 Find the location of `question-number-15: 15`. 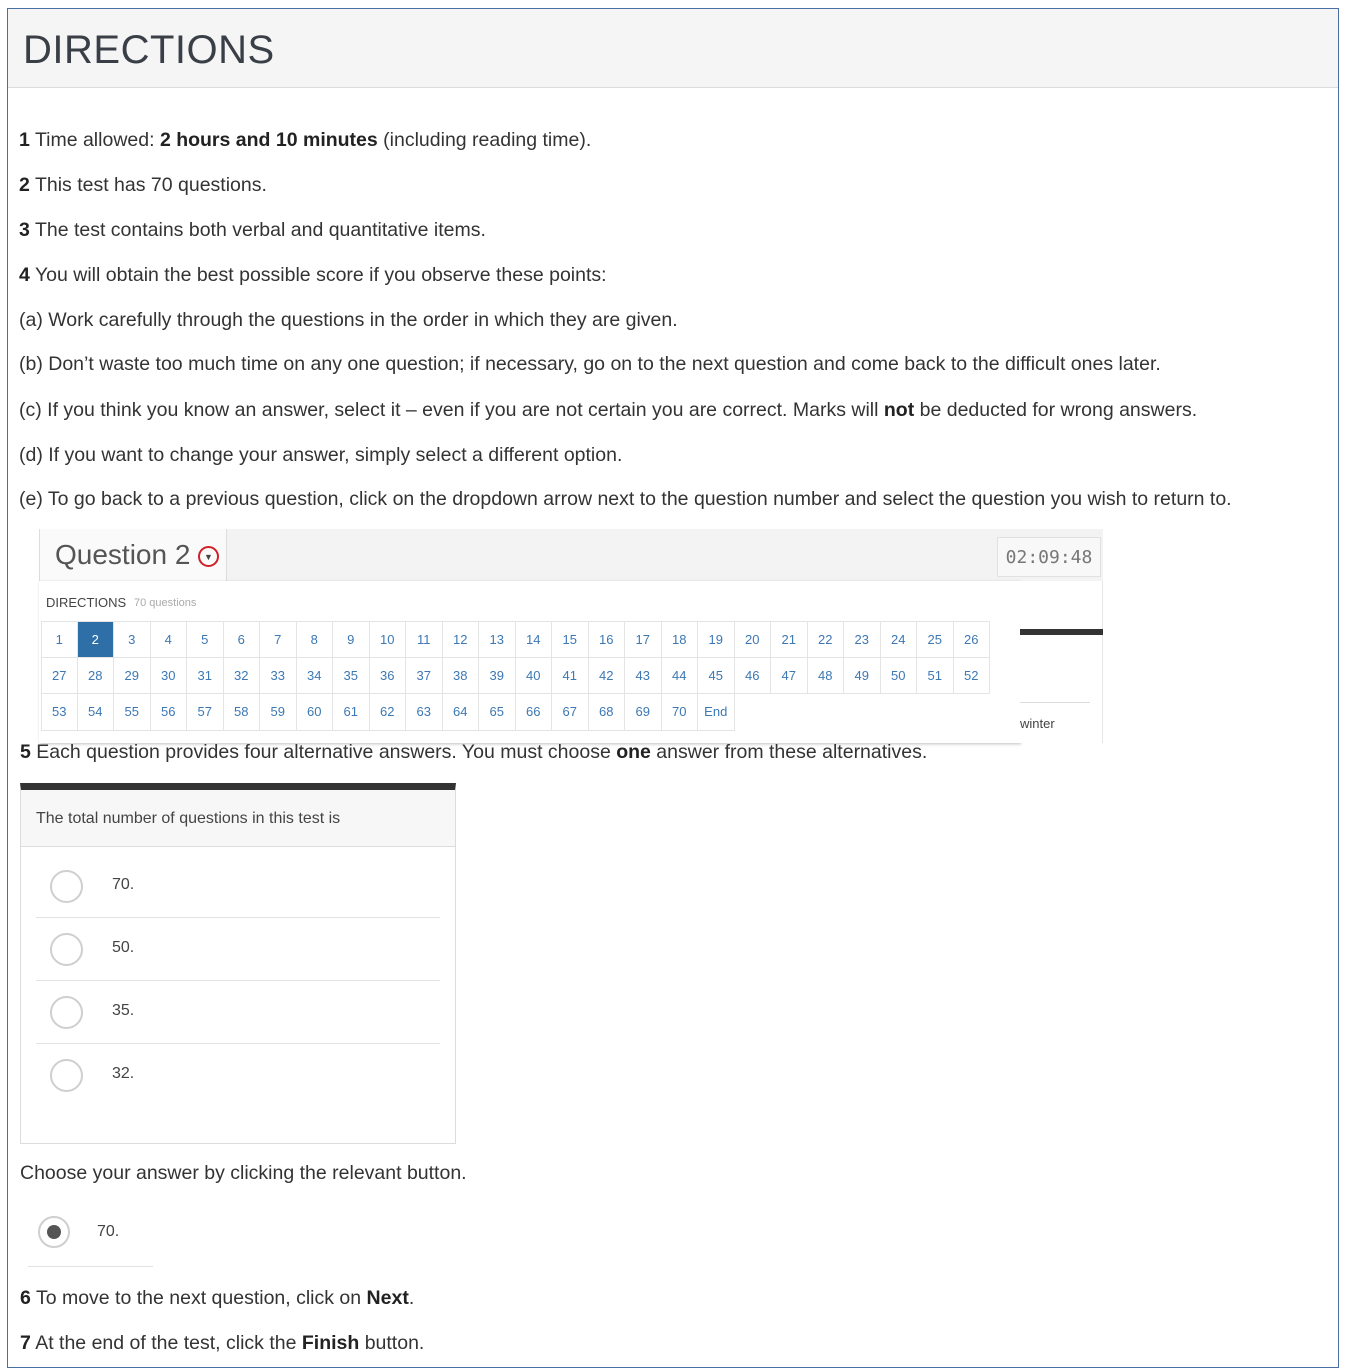

question-number-15: 15 is located at coordinates (570, 639).